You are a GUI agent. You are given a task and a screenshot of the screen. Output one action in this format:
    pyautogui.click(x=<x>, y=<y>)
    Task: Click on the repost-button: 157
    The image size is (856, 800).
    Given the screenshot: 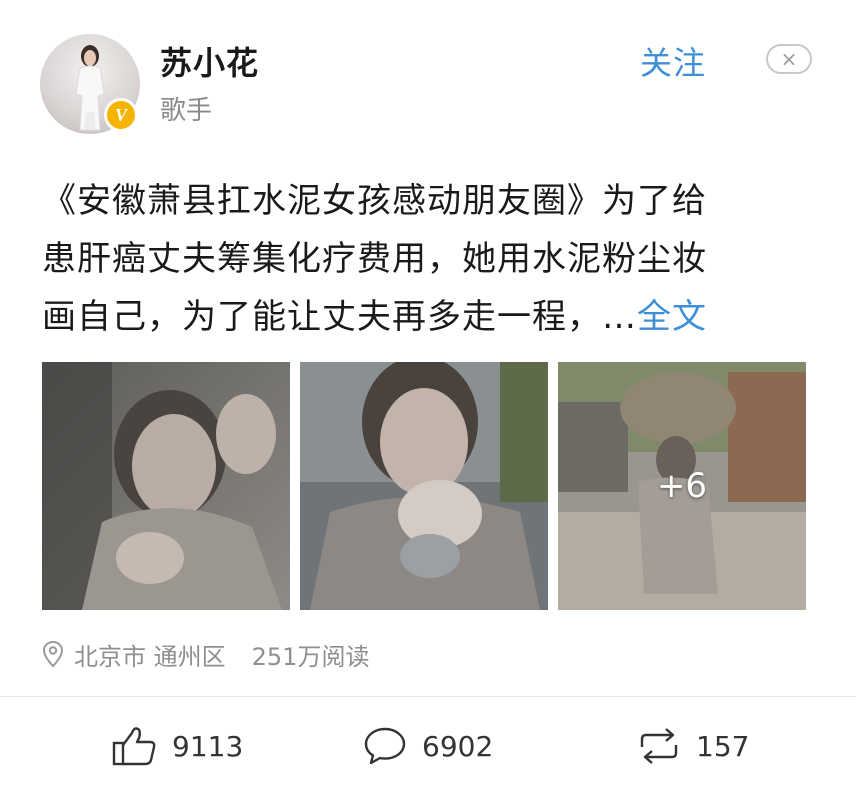 What is the action you would take?
    pyautogui.click(x=692, y=746)
    